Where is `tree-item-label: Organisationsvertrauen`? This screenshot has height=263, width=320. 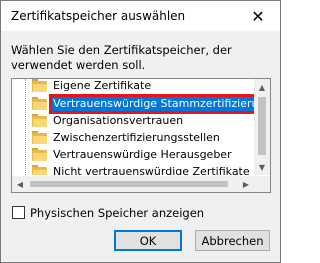
tree-item-label: Organisationsvertrauen is located at coordinates (118, 120).